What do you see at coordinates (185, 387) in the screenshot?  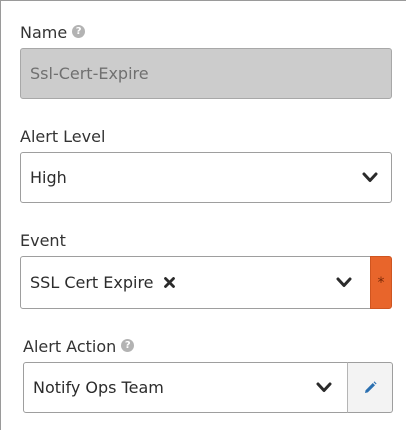 I see `alert-action-select: Notify Ops Team` at bounding box center [185, 387].